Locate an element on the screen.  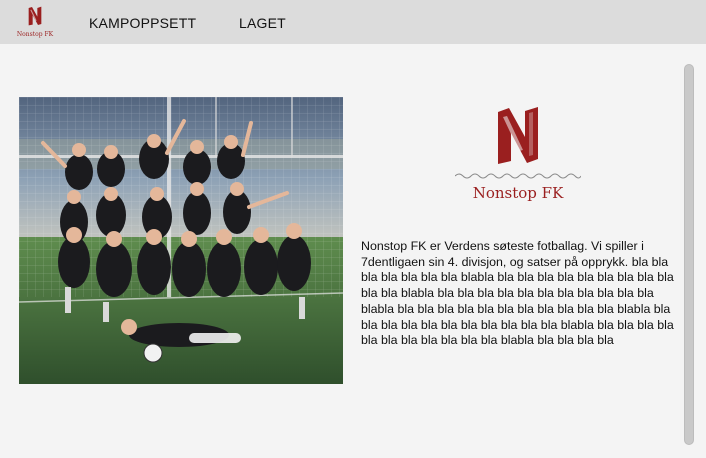
nav-link-kampoppsett: KAMPOPPSETT is located at coordinates (142, 23).